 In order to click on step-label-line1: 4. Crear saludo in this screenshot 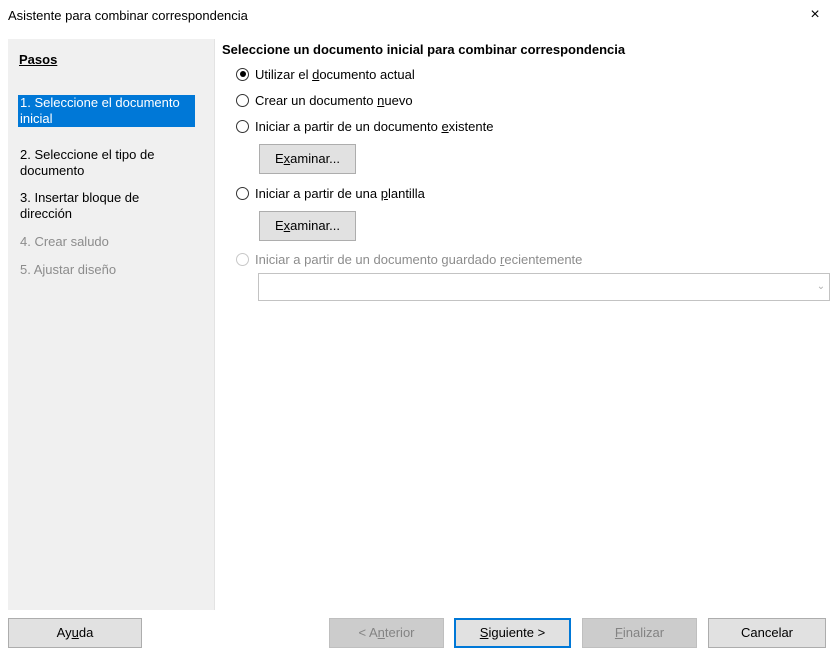, I will do `click(64, 241)`.